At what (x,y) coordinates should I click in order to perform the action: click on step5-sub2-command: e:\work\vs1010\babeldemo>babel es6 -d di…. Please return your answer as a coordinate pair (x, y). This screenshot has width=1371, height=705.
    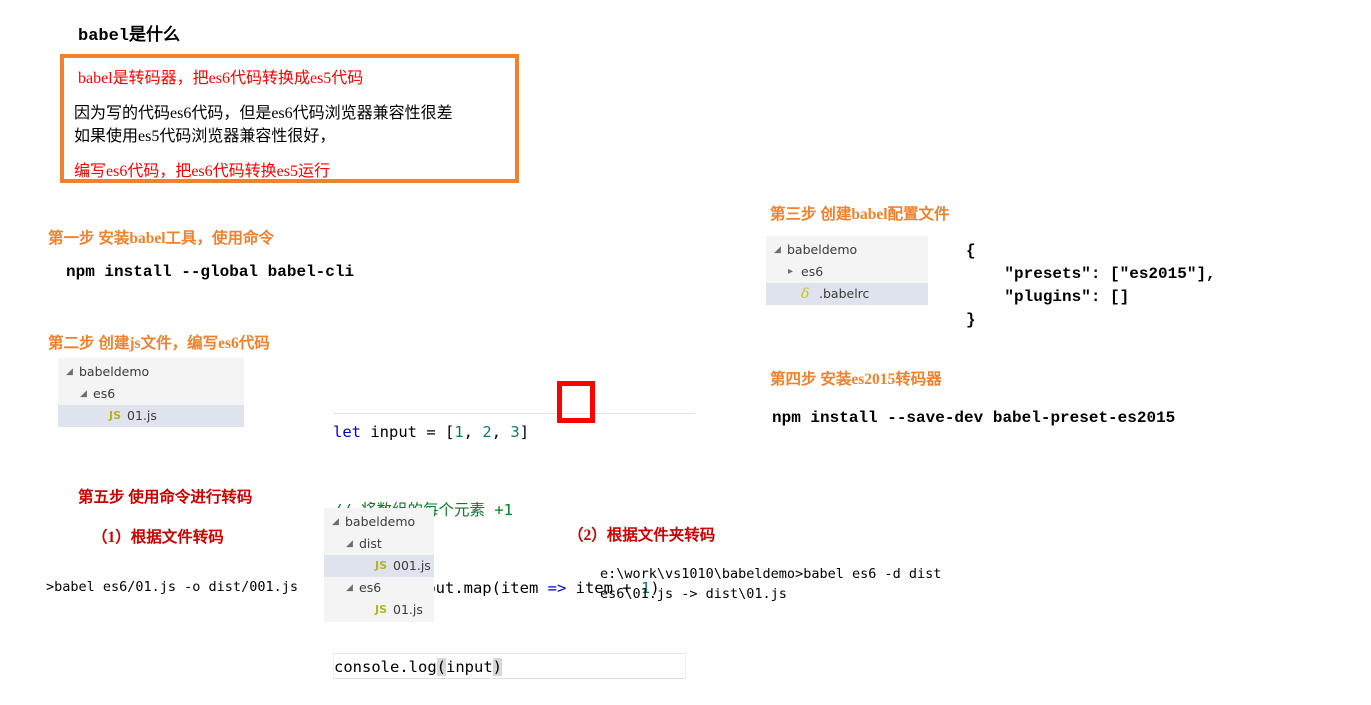
    Looking at the image, I should click on (771, 584).